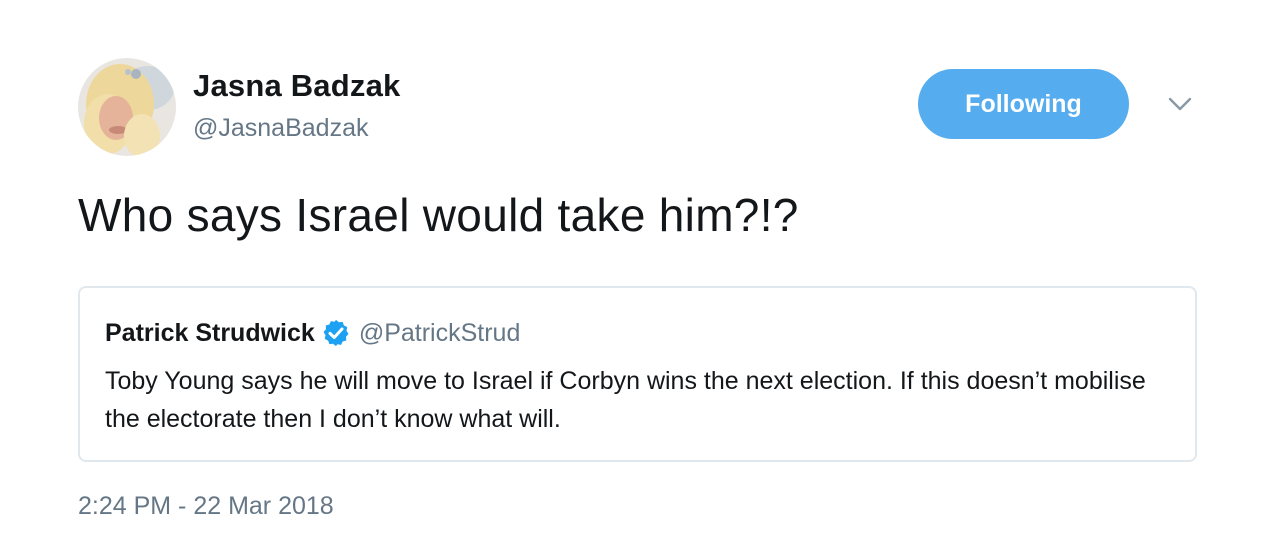 The height and width of the screenshot is (546, 1274). Describe the element at coordinates (206, 506) in the screenshot. I see `tweet-timestamp: 2:24 PM - 22 Mar 2018` at that location.